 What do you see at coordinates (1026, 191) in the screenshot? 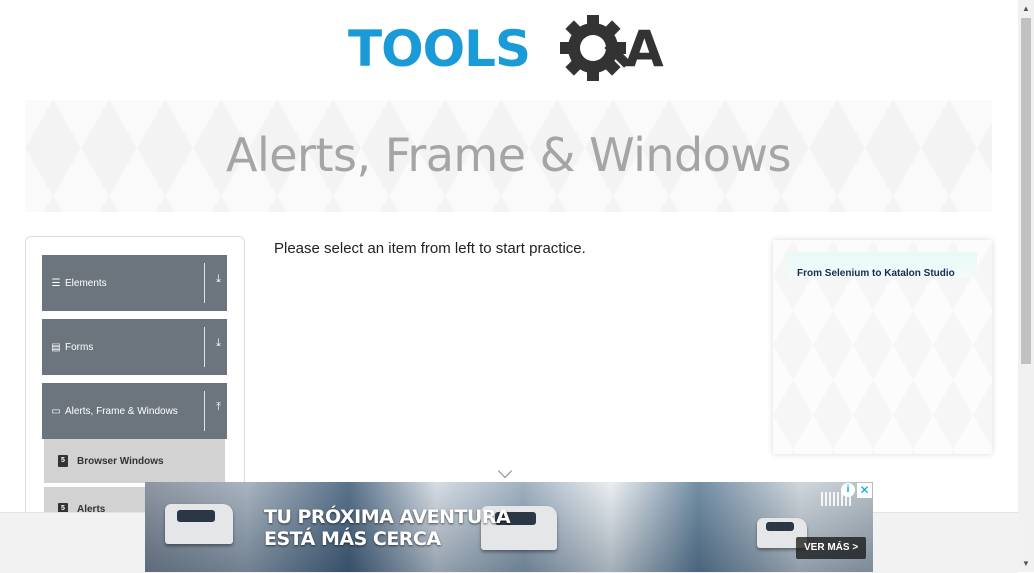
I see `scrollbar-thumb` at bounding box center [1026, 191].